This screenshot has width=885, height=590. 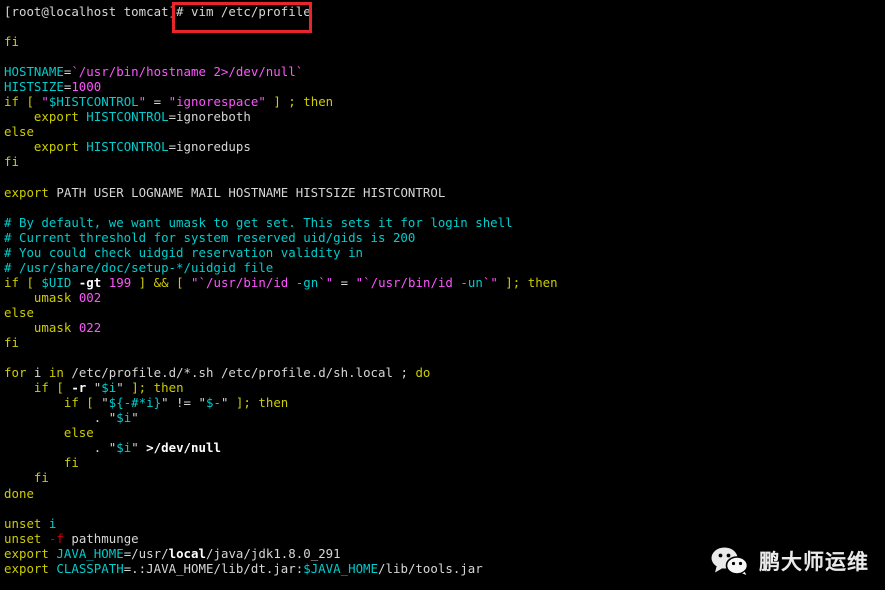 What do you see at coordinates (79, 388) in the screenshot?
I see `flag-r: -r` at bounding box center [79, 388].